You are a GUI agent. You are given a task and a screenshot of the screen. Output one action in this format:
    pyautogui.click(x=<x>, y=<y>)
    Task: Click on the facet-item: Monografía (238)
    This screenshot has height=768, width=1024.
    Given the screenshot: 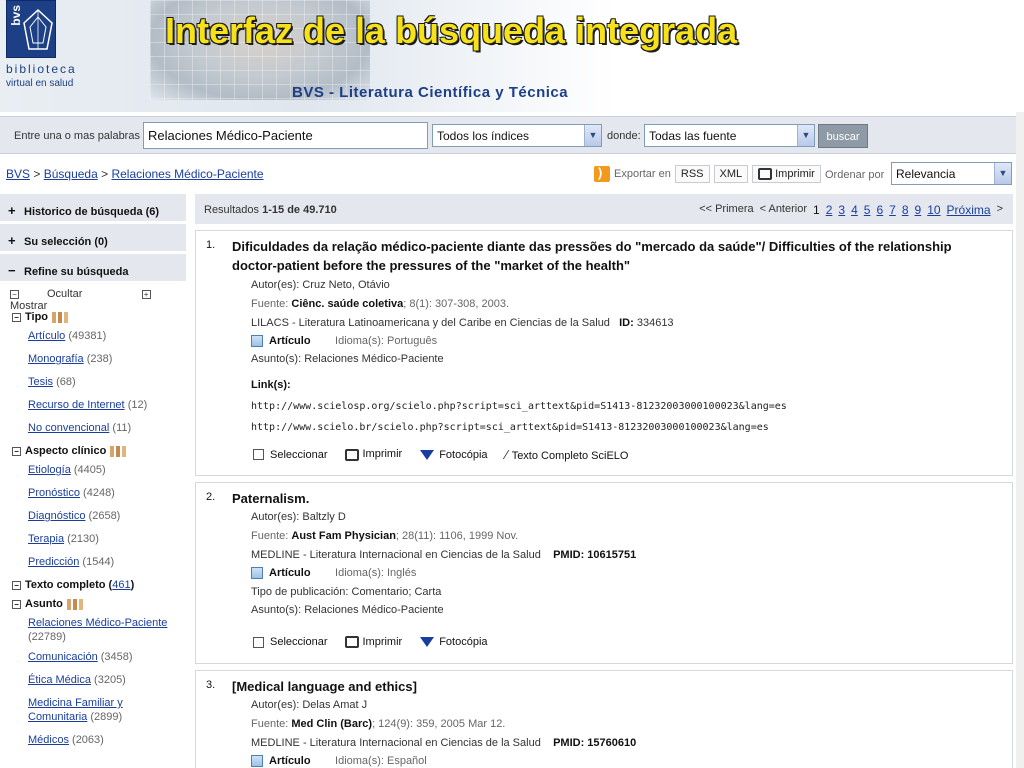 What is the action you would take?
    pyautogui.click(x=93, y=359)
    